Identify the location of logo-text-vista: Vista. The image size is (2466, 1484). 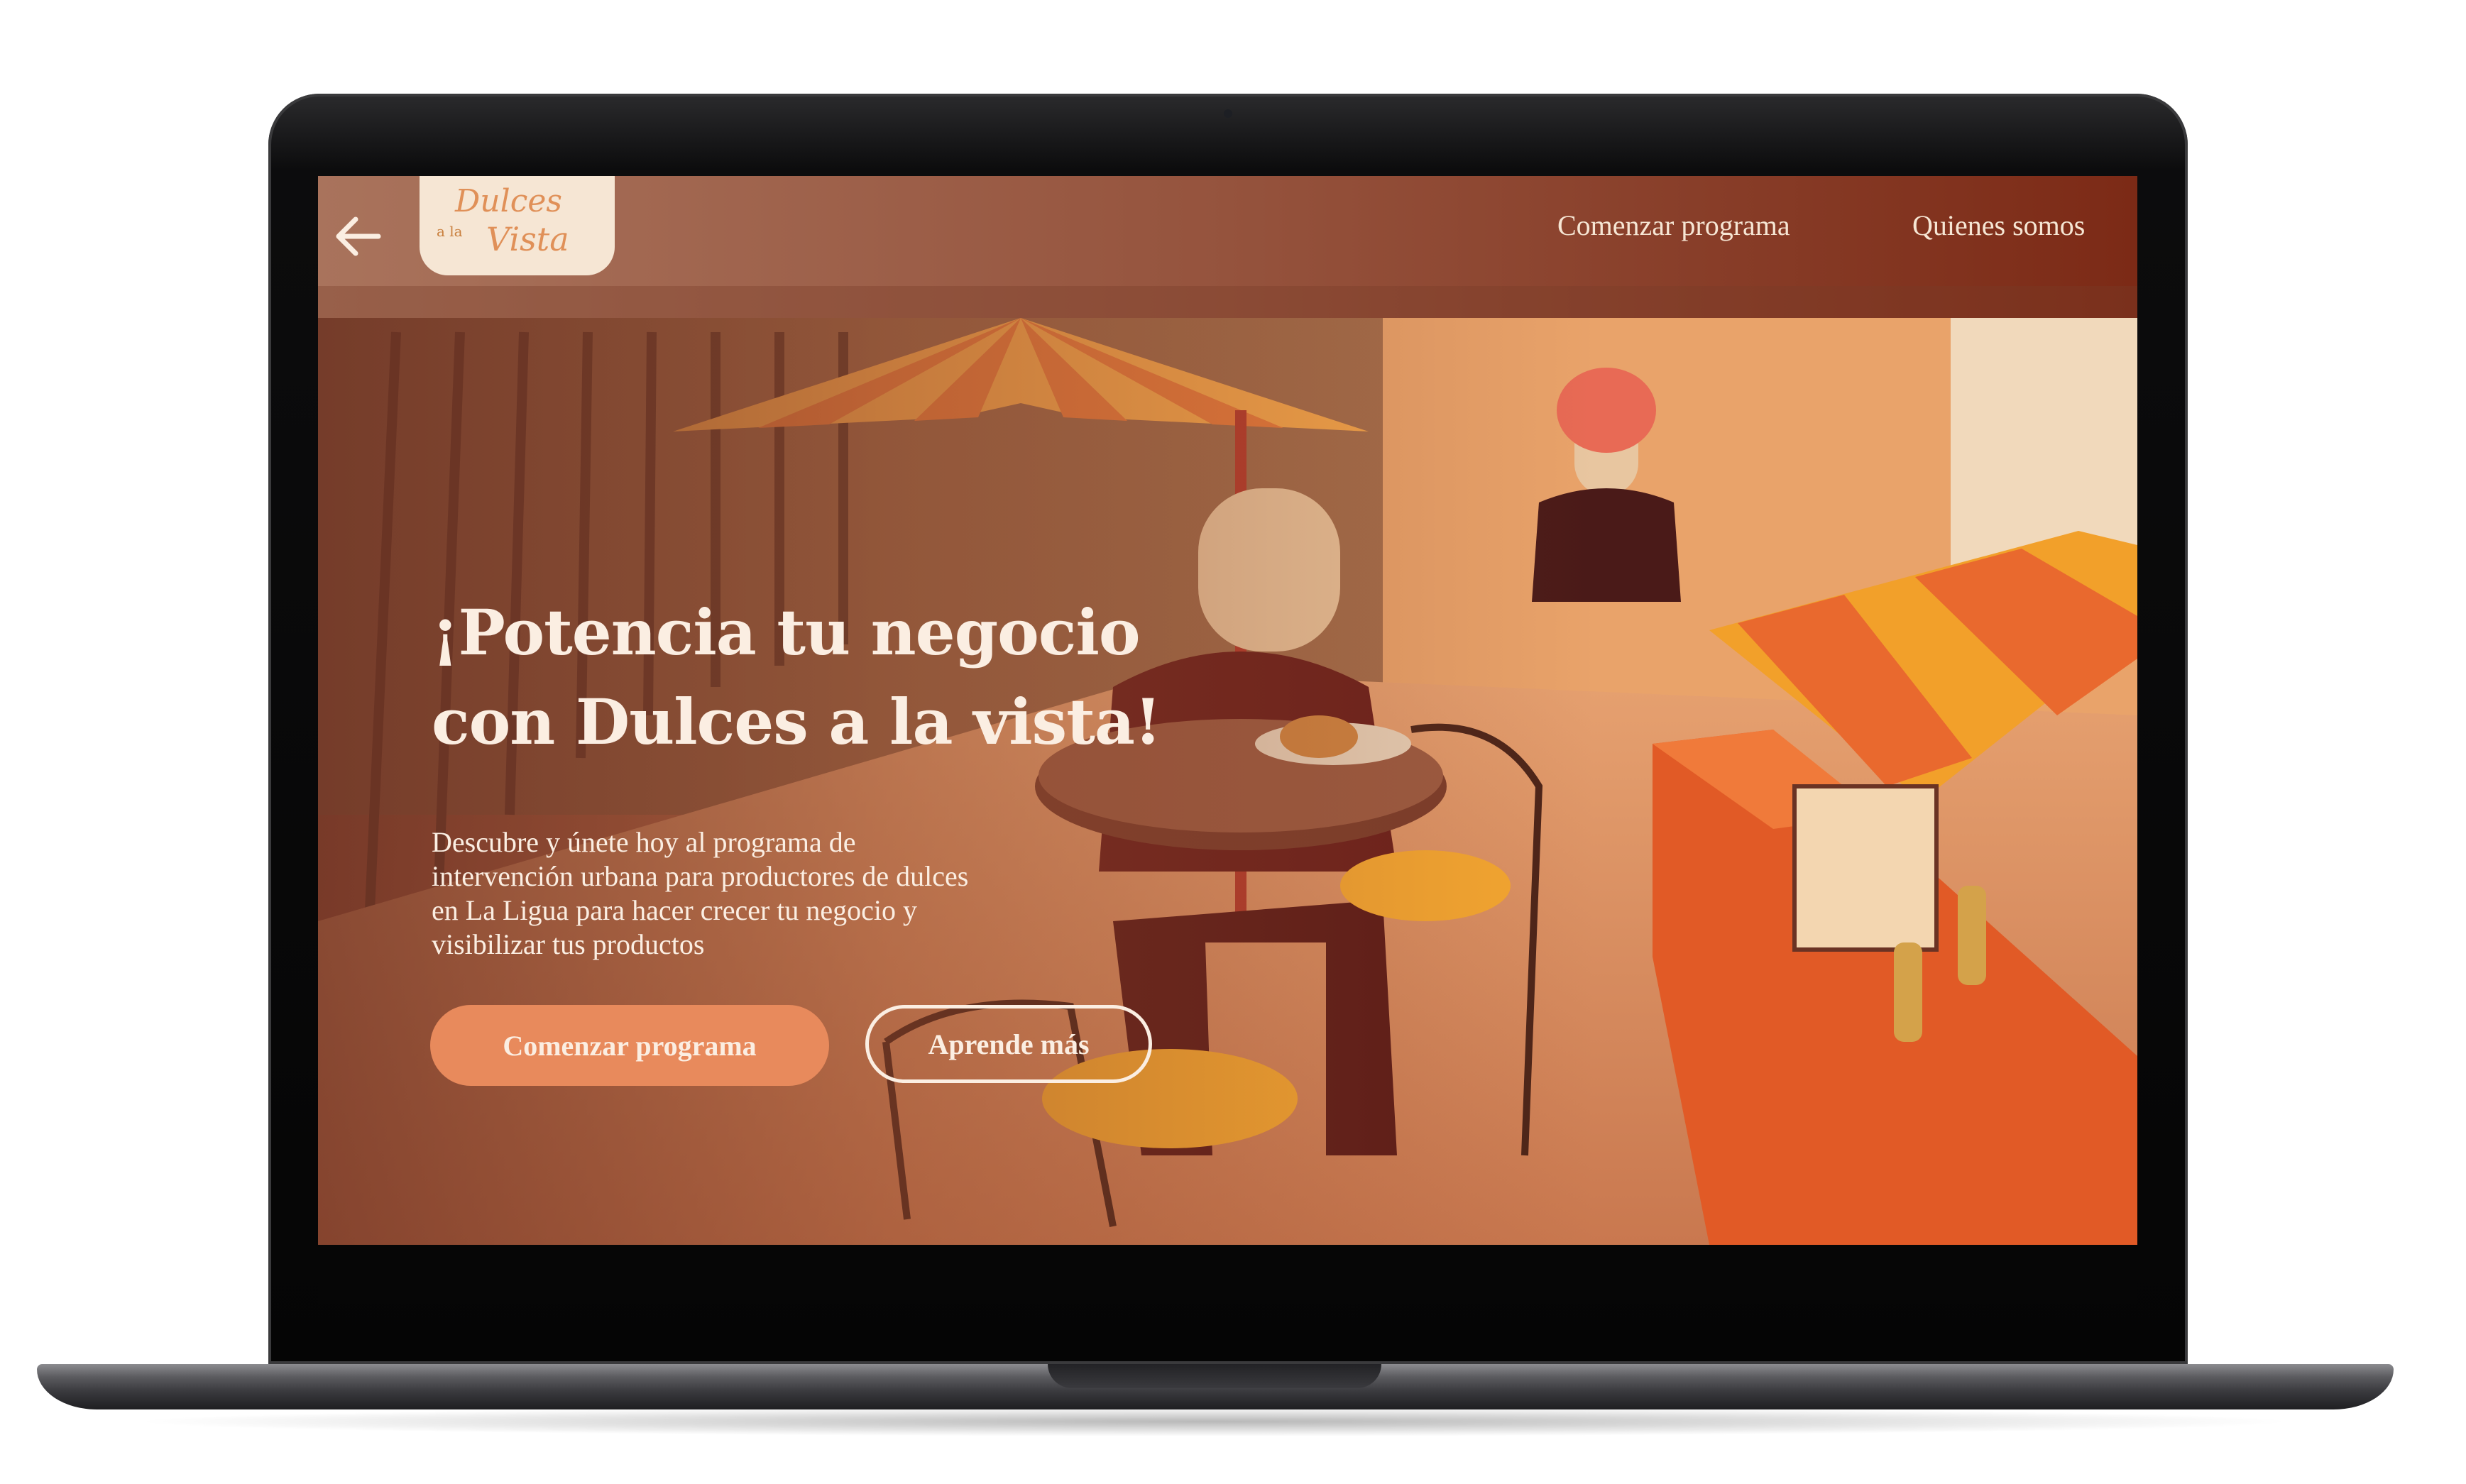
(527, 239).